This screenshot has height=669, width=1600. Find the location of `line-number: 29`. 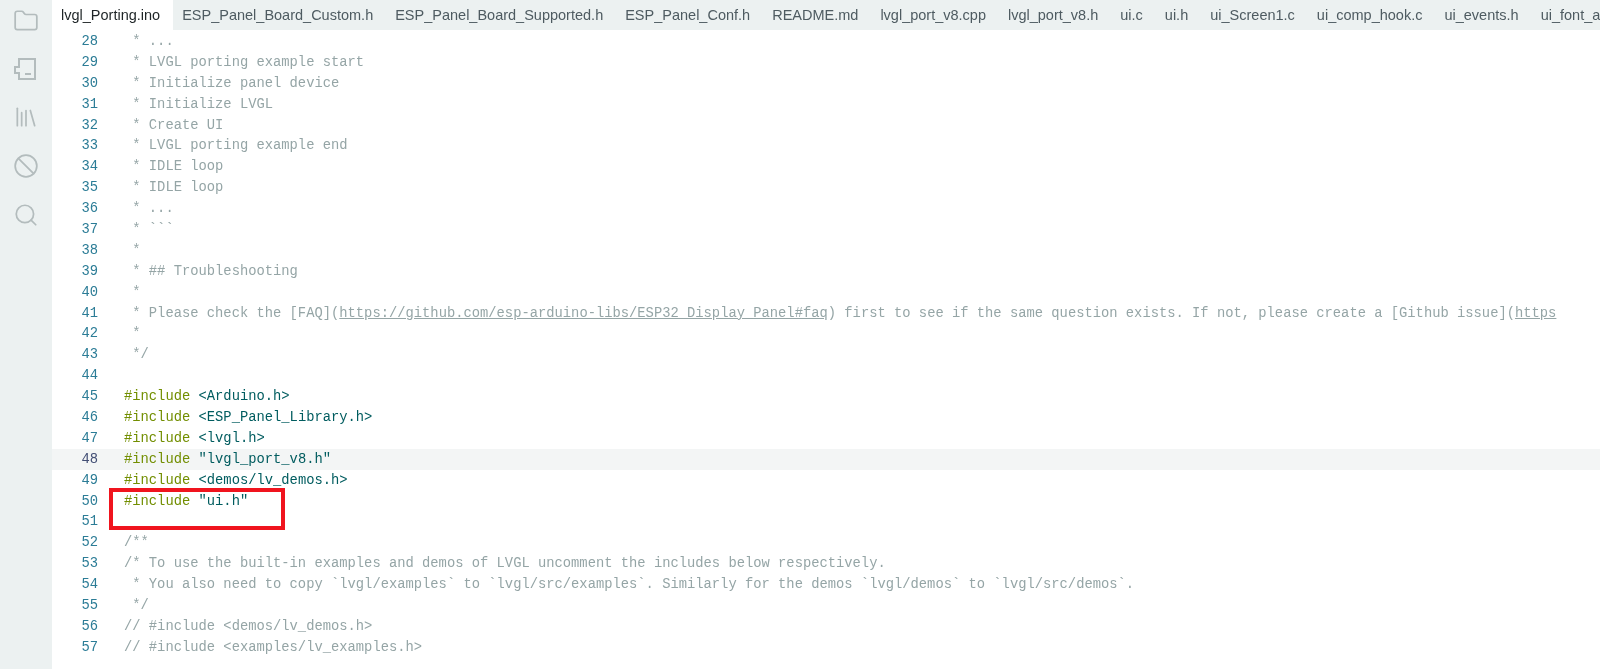

line-number: 29 is located at coordinates (89, 62).